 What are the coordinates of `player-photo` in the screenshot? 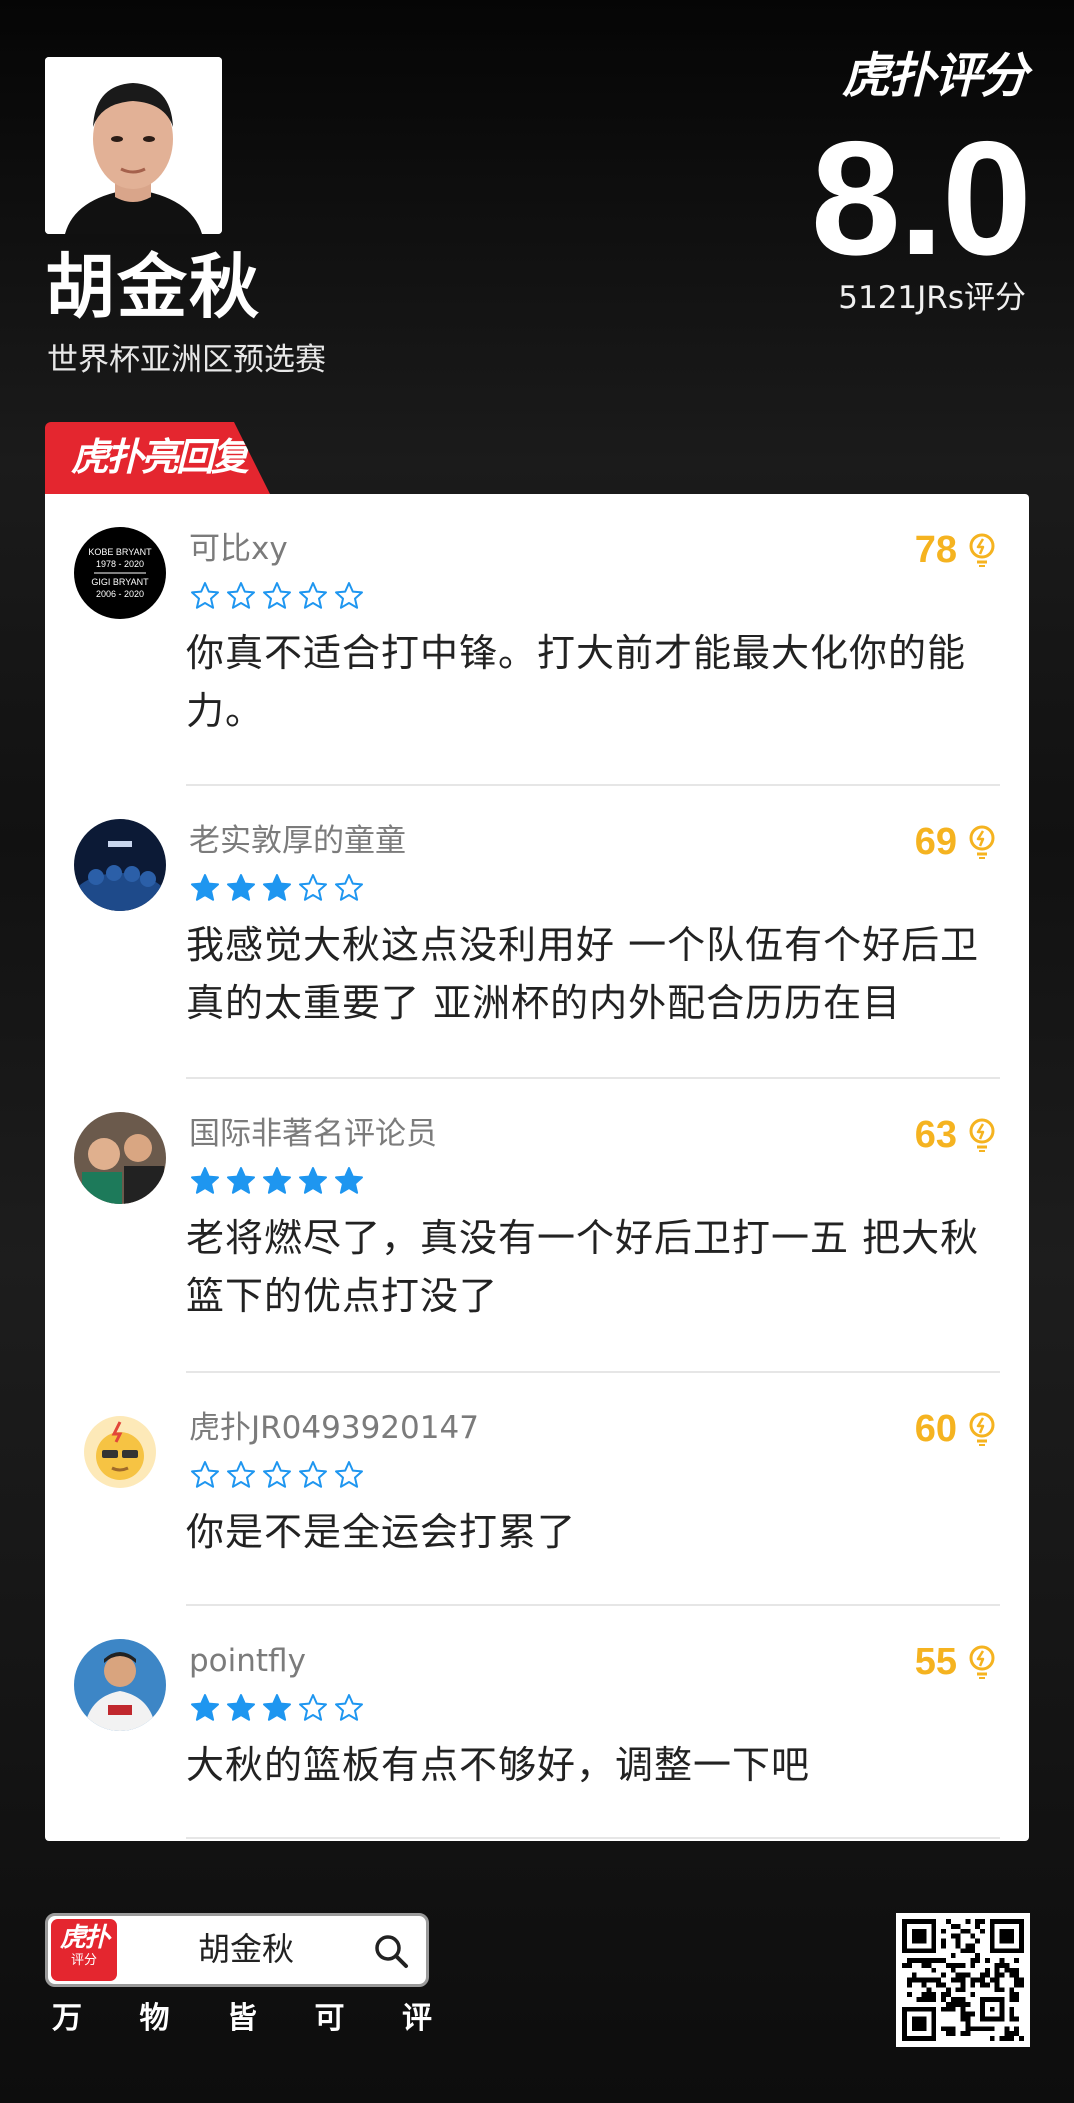 It's located at (133, 145).